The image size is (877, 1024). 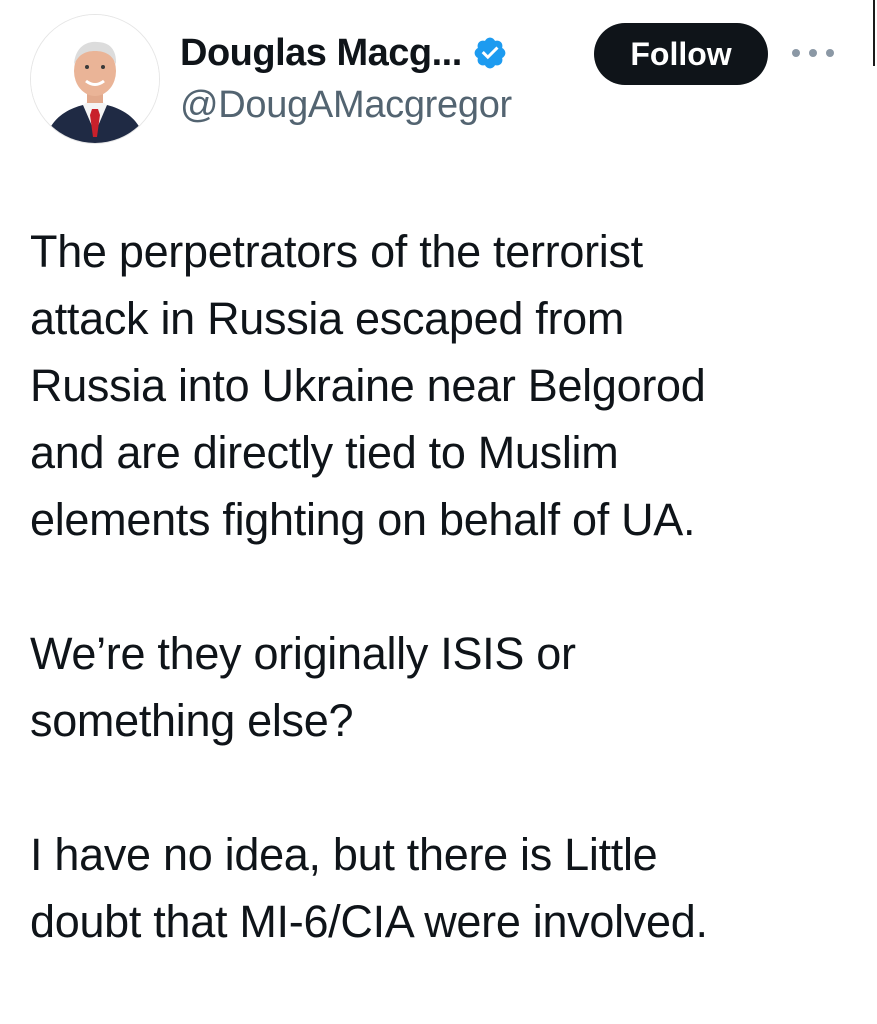 I want to click on tweet-line: I have no idea, but there is Little, so click(x=344, y=854).